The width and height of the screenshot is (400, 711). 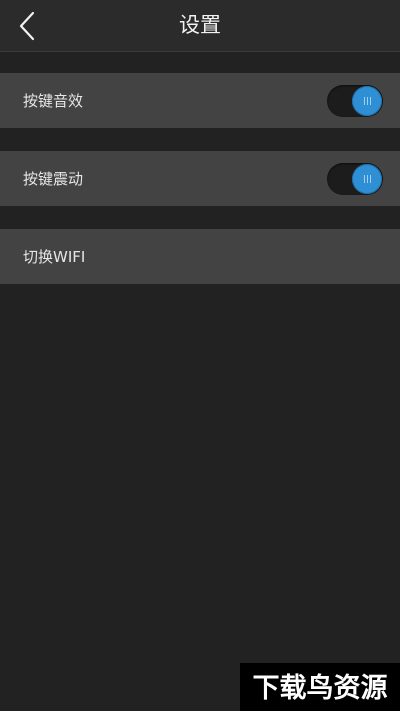 I want to click on page-title: 设置, so click(x=200, y=25).